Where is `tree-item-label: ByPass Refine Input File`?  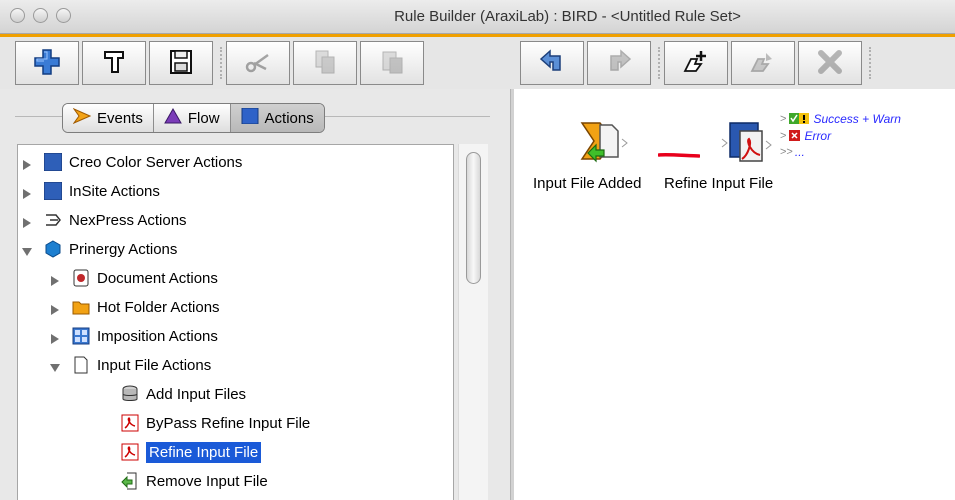
tree-item-label: ByPass Refine Input File is located at coordinates (228, 423).